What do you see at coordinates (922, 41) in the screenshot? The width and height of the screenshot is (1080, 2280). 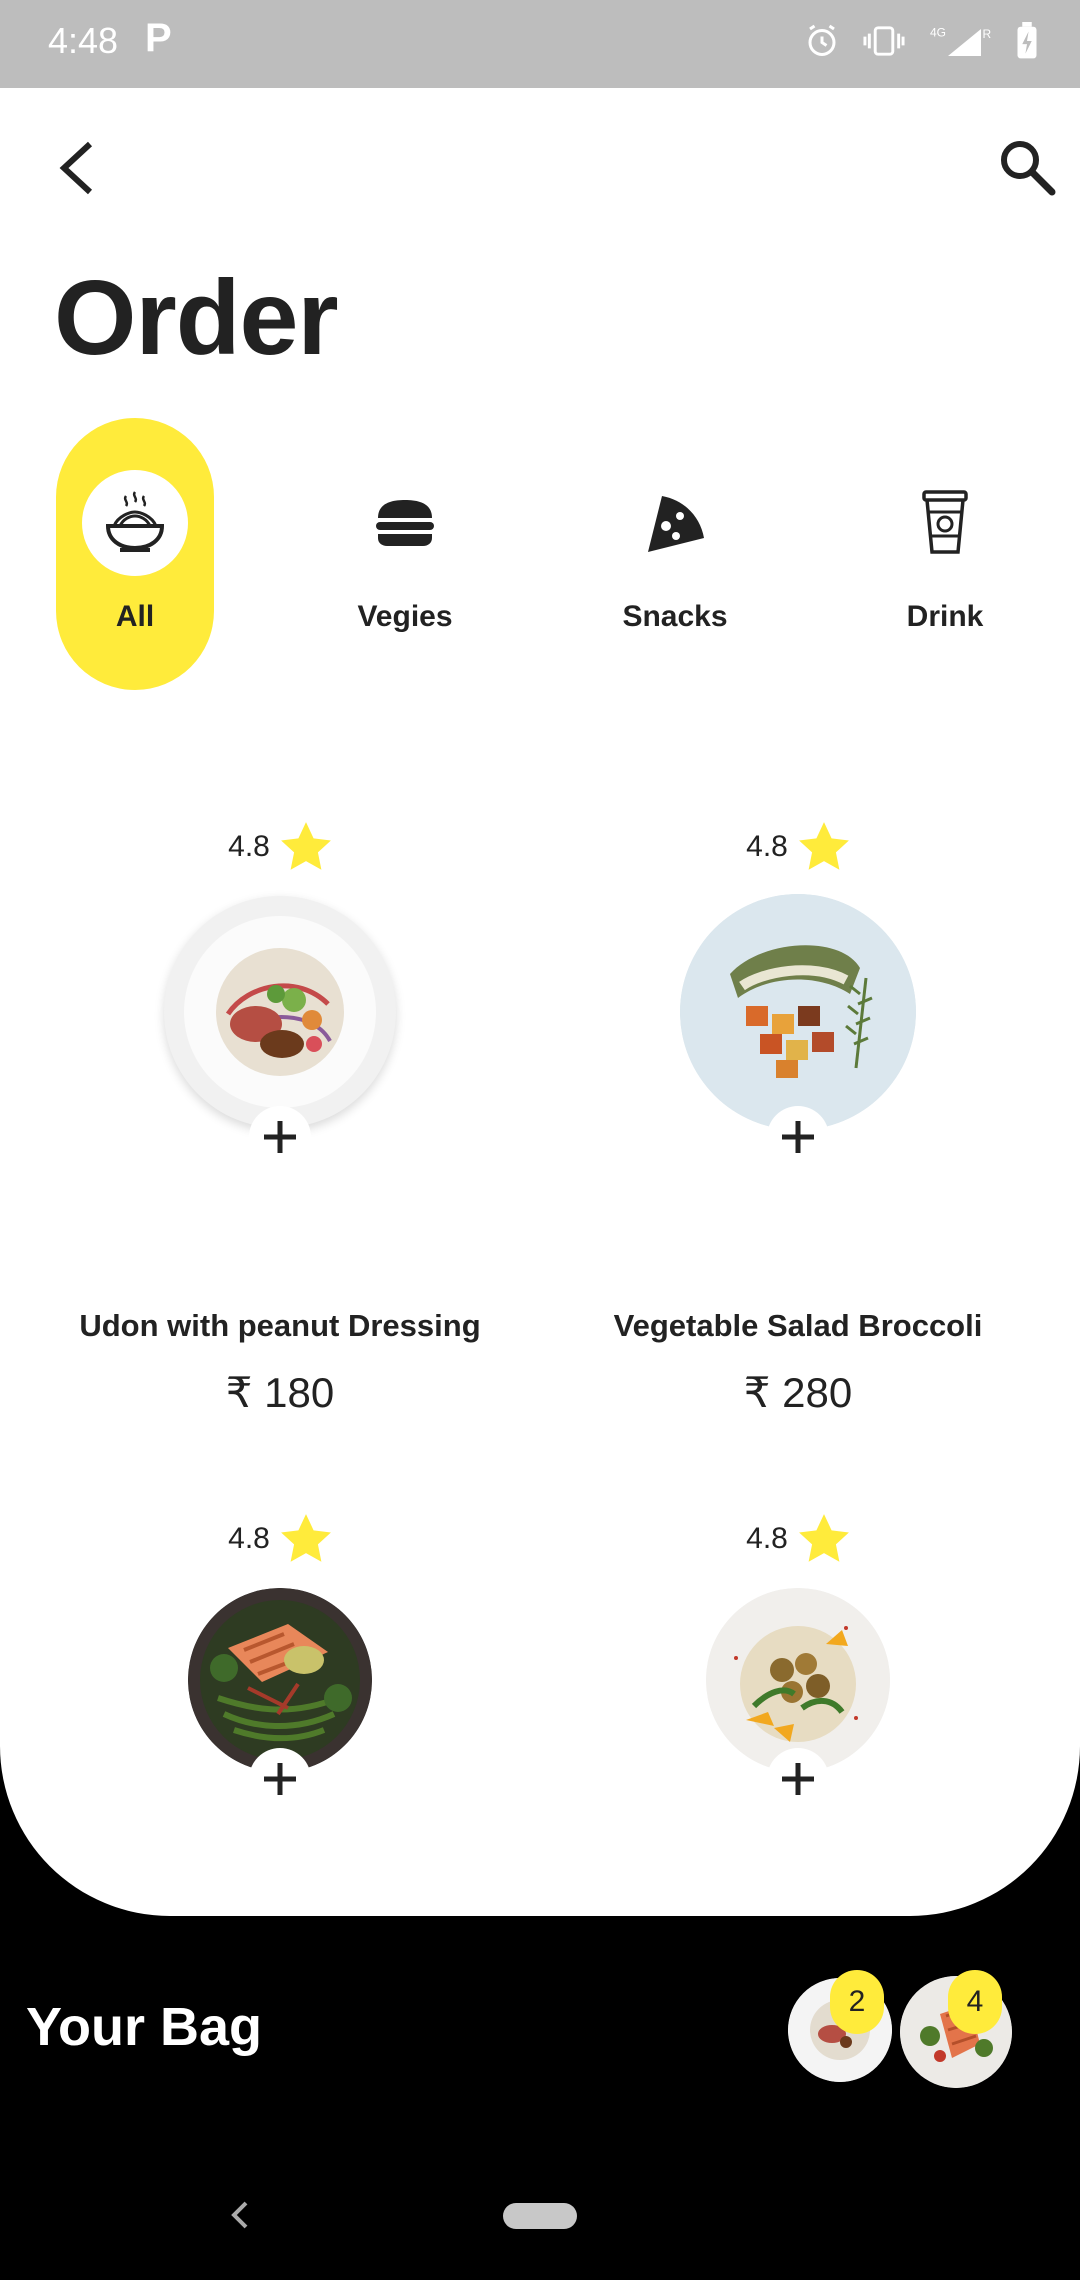 I see `status-icons: 4G R` at bounding box center [922, 41].